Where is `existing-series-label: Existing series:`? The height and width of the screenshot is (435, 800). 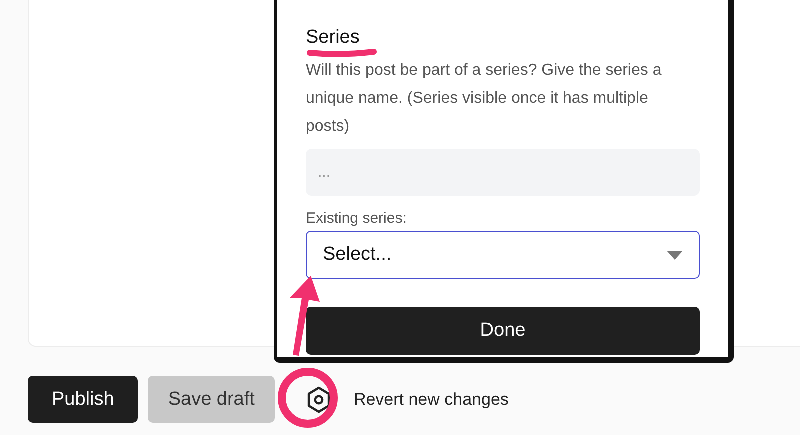 existing-series-label: Existing series: is located at coordinates (357, 218).